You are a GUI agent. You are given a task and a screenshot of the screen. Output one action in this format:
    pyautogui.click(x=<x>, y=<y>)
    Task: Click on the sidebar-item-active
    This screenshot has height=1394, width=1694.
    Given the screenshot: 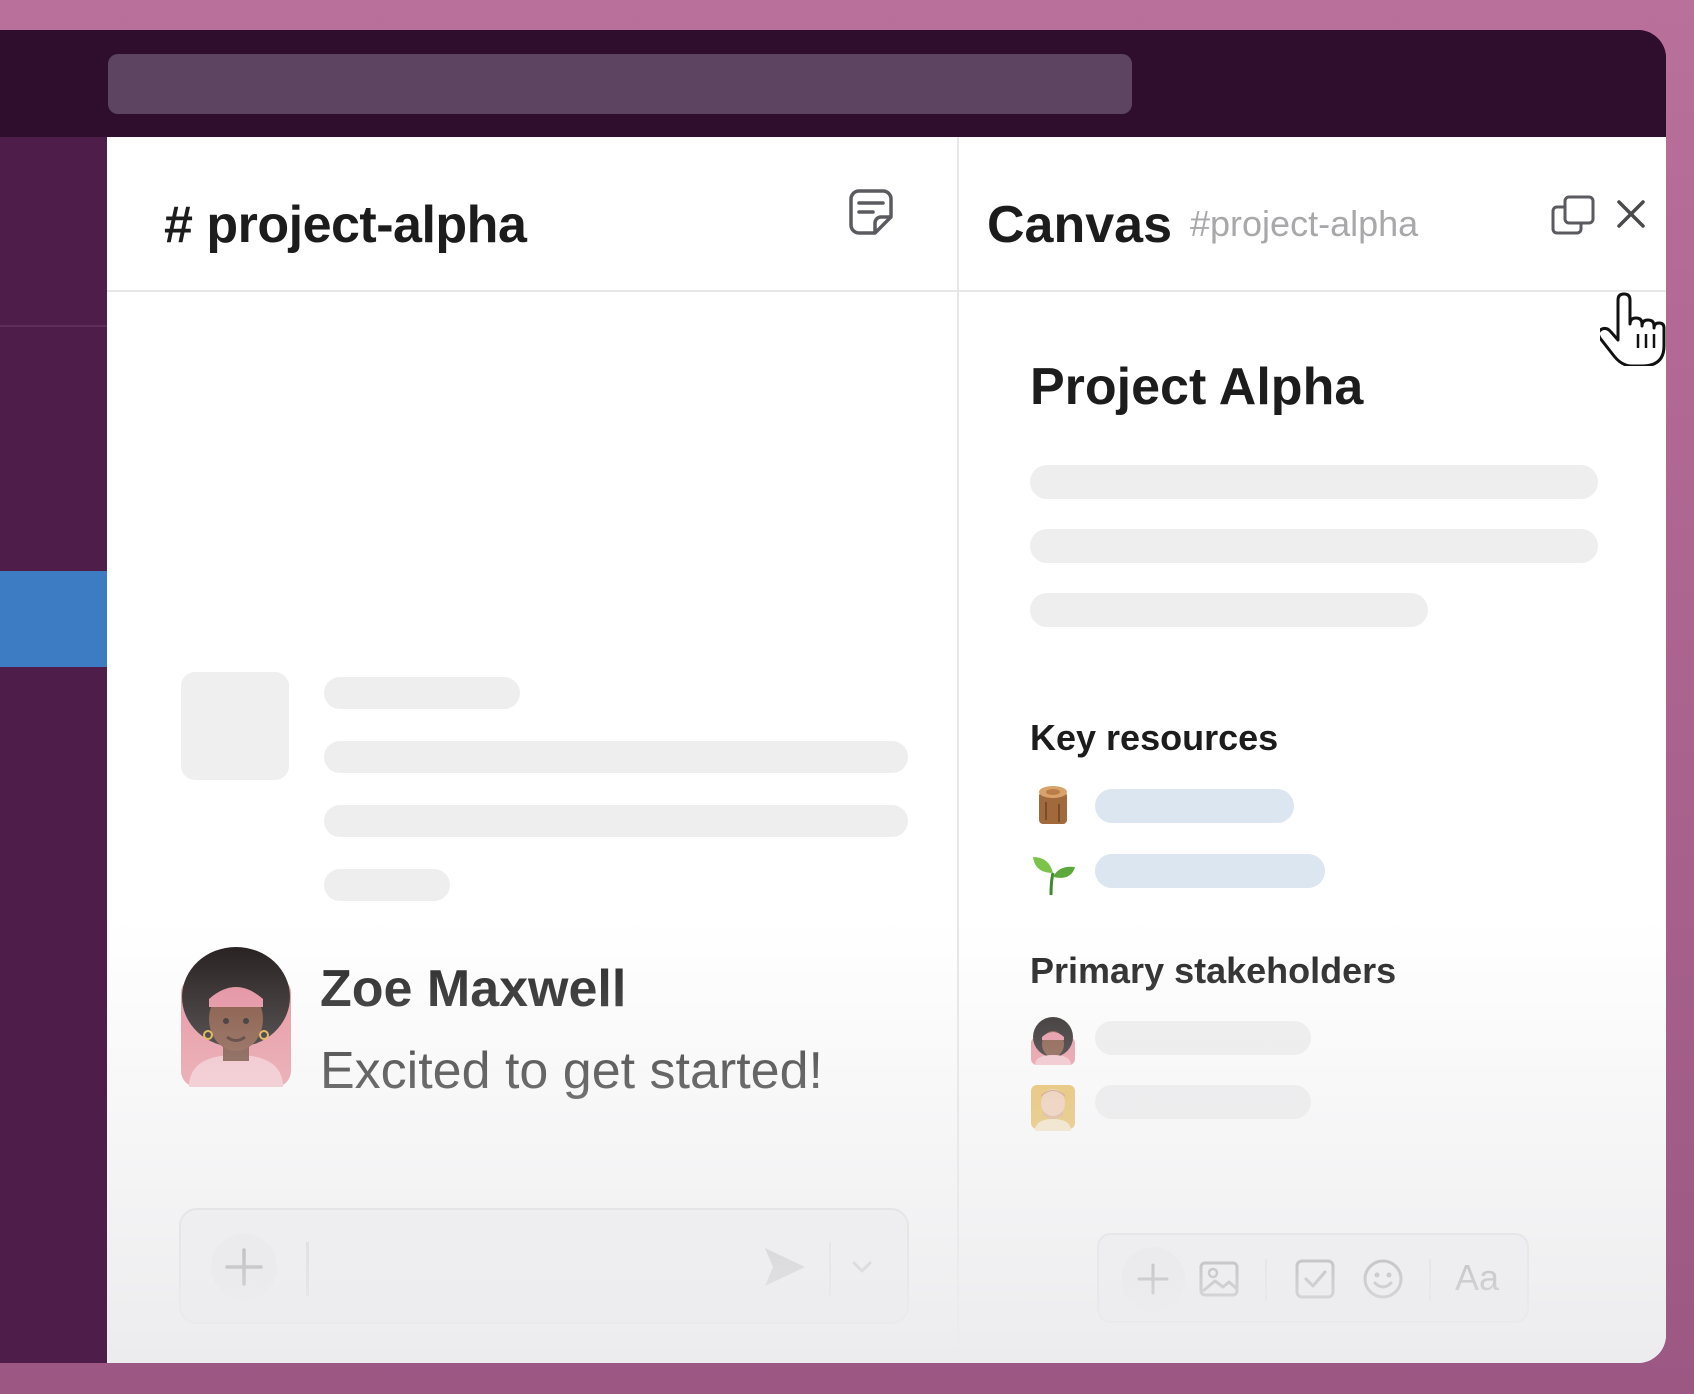 What is the action you would take?
    pyautogui.click(x=53, y=619)
    